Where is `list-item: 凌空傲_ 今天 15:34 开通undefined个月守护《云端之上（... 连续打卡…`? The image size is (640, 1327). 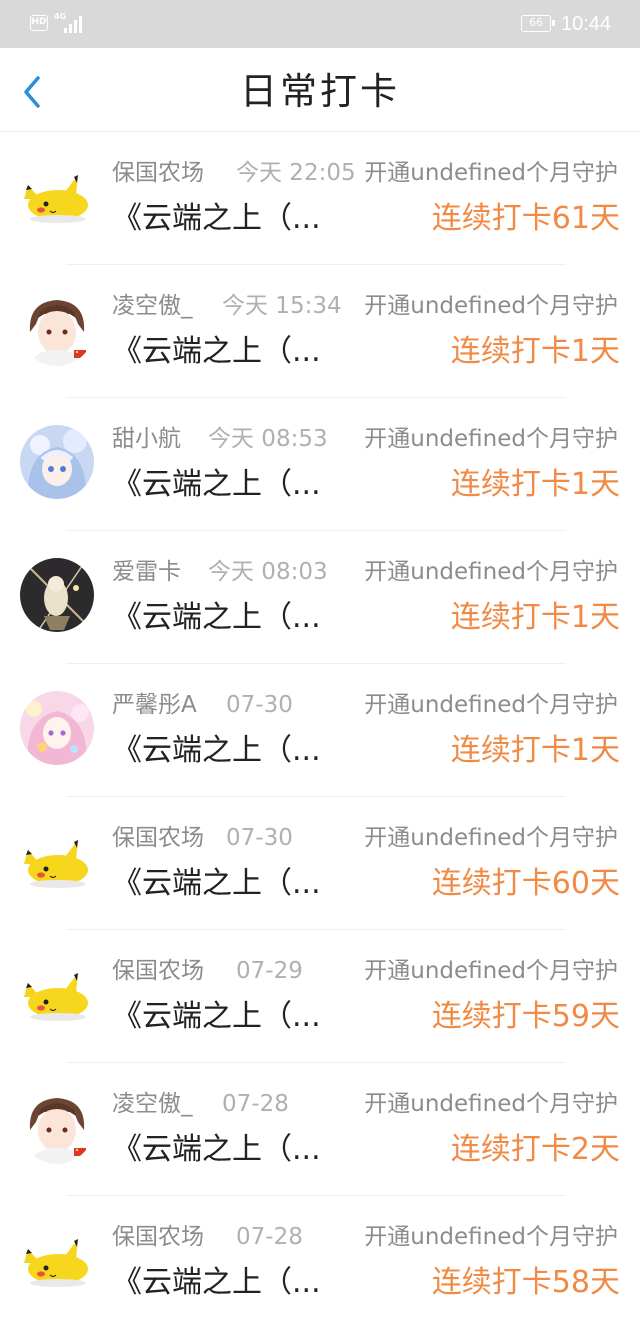
list-item: 凌空傲_ 今天 15:34 开通undefined个月守护《云端之上（... 连续打卡… is located at coordinates (320, 331).